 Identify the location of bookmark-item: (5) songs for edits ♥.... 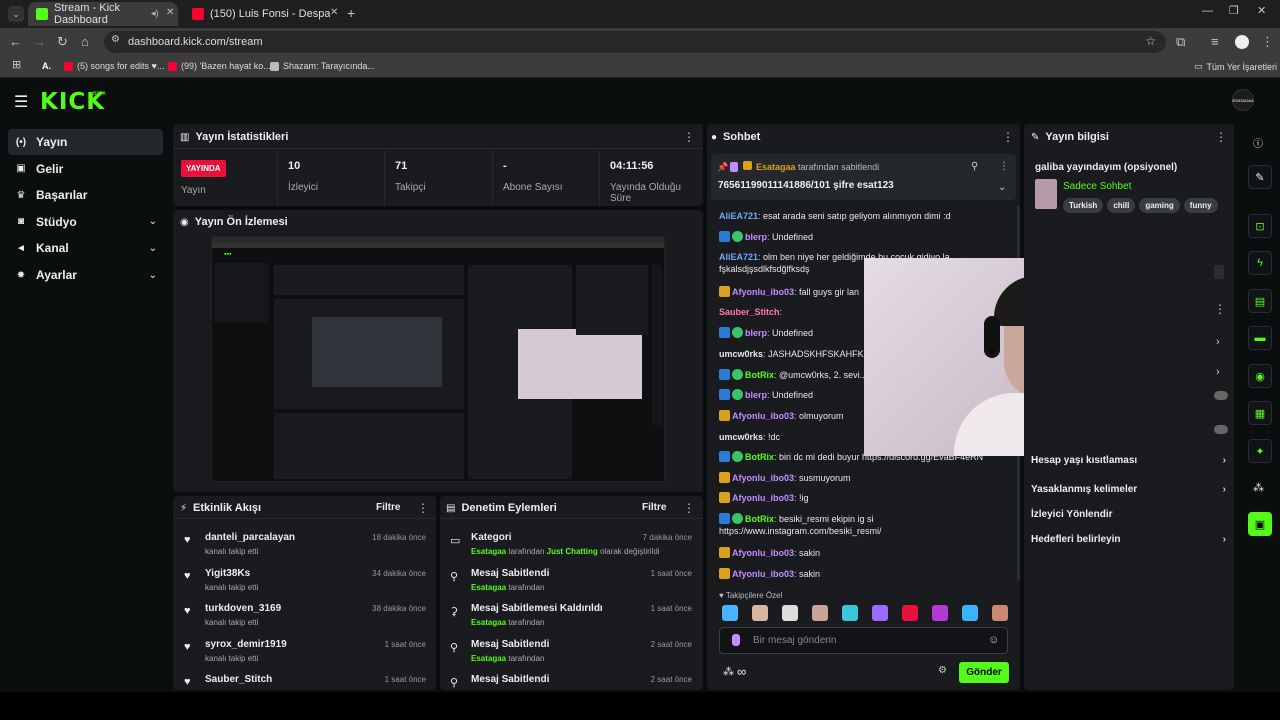
(114, 66).